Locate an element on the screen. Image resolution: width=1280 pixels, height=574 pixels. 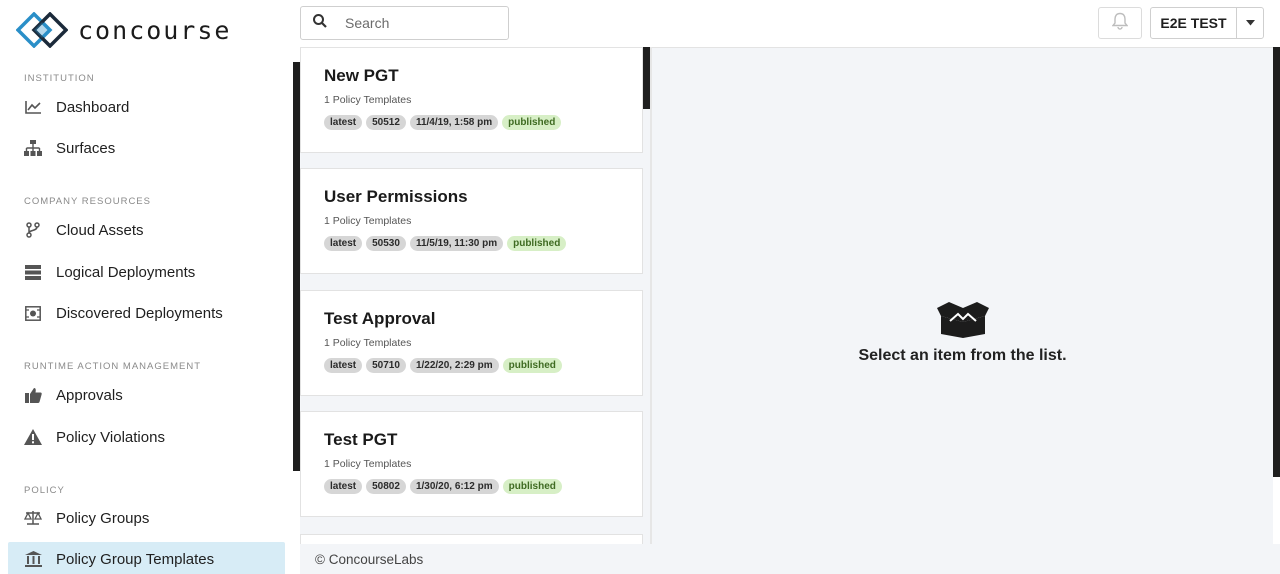
list-item-partial is located at coordinates (471, 539).